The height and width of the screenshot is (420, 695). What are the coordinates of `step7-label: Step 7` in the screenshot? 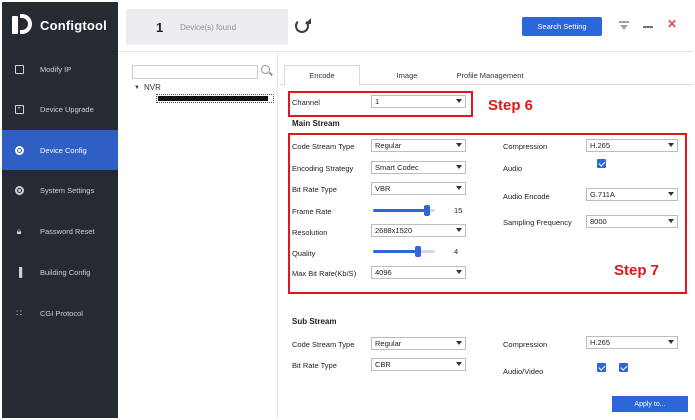 It's located at (637, 270).